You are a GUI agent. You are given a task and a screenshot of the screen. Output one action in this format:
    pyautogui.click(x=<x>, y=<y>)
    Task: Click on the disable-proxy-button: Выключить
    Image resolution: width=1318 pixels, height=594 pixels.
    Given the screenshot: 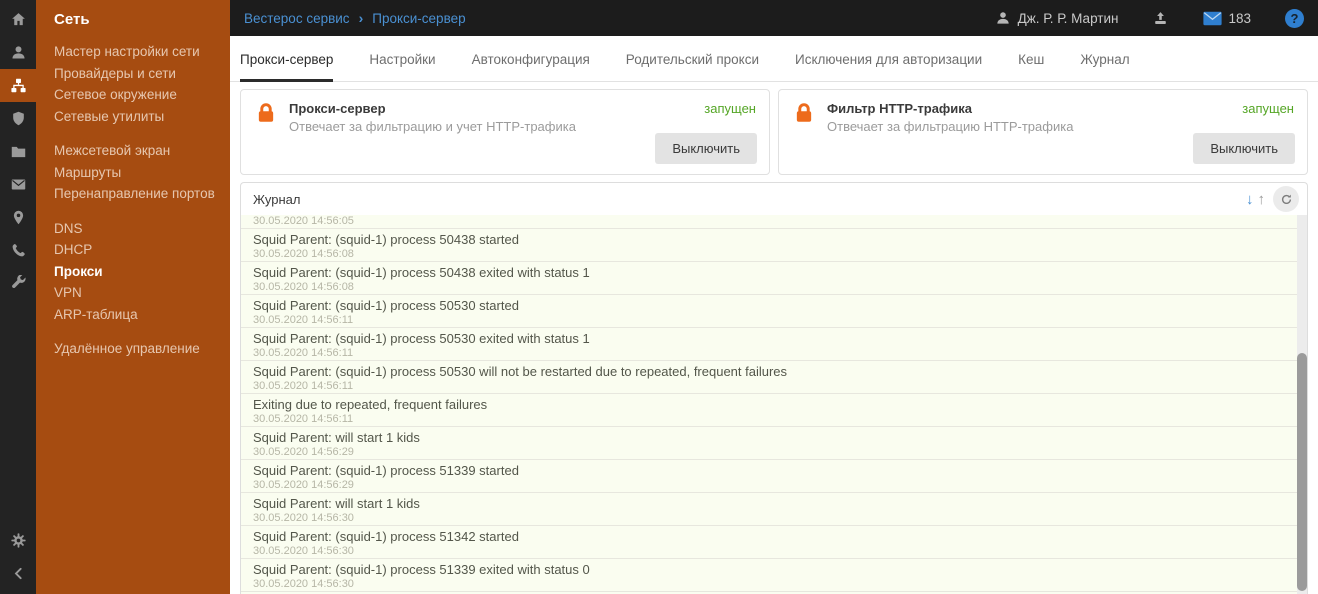 What is the action you would take?
    pyautogui.click(x=706, y=148)
    